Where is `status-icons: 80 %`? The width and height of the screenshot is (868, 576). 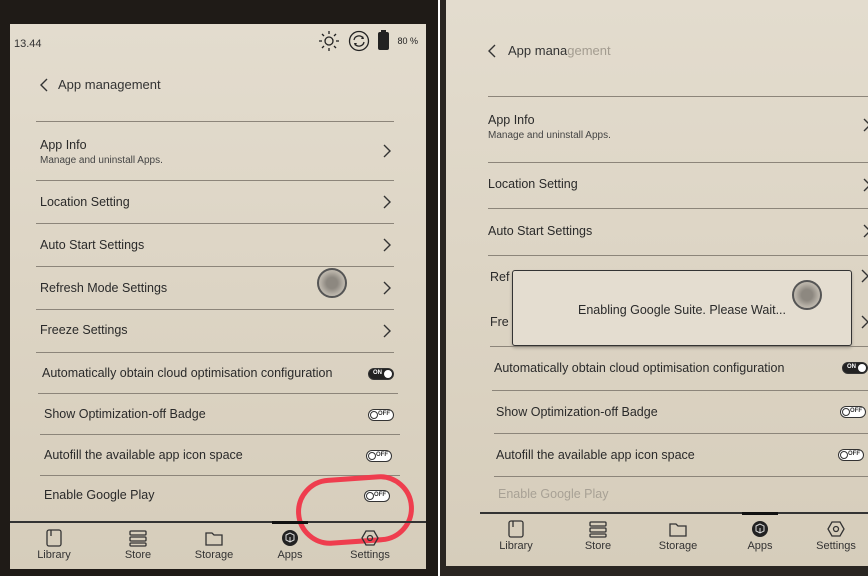 status-icons: 80 % is located at coordinates (368, 41).